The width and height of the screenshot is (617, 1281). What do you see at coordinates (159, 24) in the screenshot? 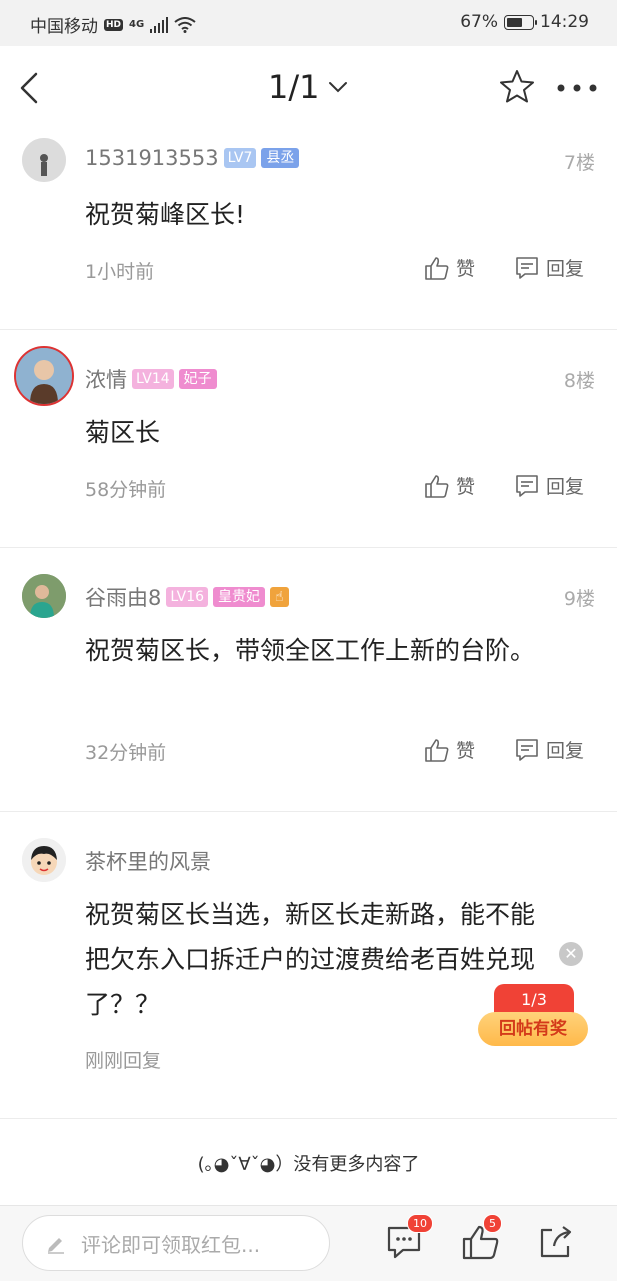
I see `signal-icon` at bounding box center [159, 24].